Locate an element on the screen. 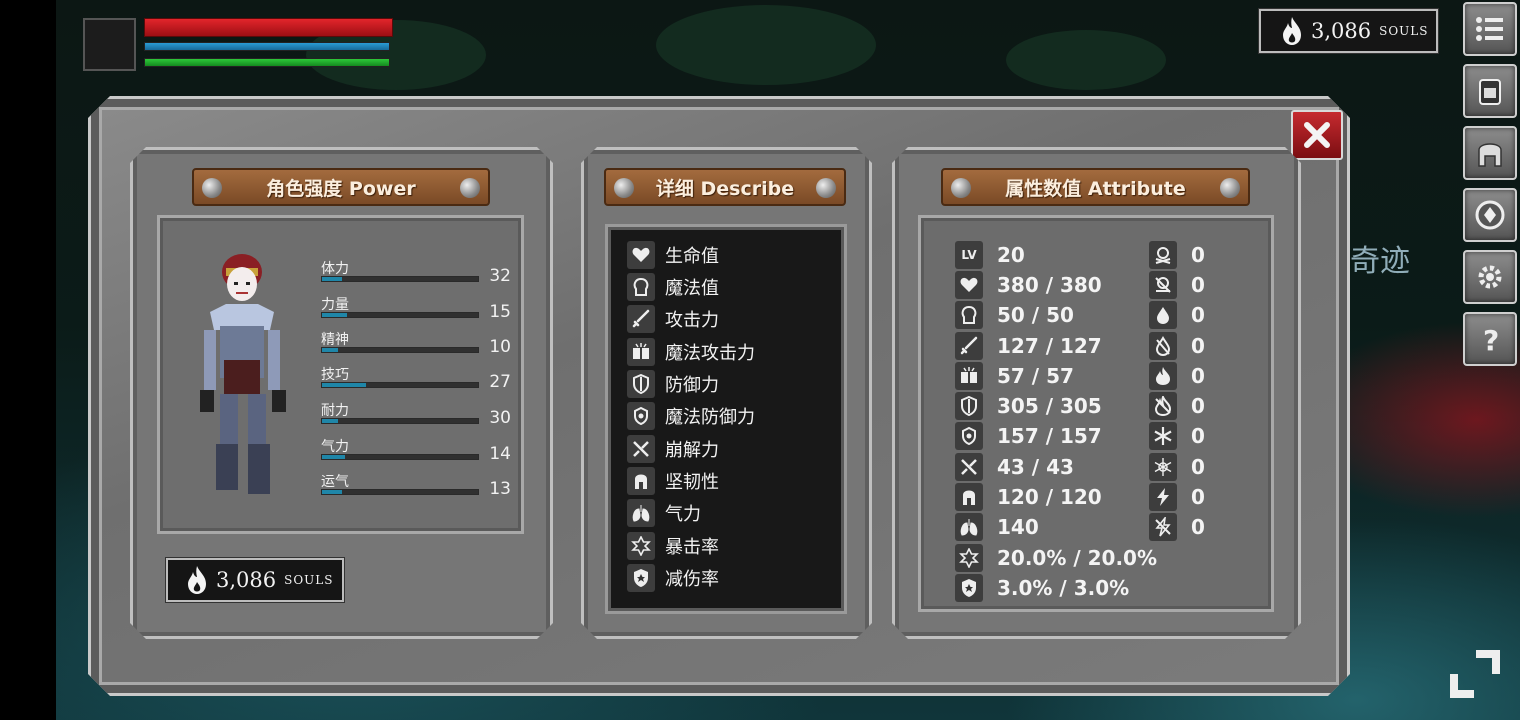  power-title: 角色强度 Power is located at coordinates (341, 188).